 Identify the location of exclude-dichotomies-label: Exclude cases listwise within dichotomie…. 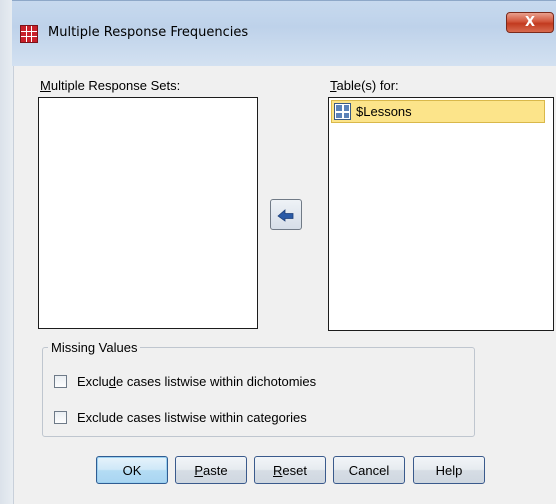
(197, 381).